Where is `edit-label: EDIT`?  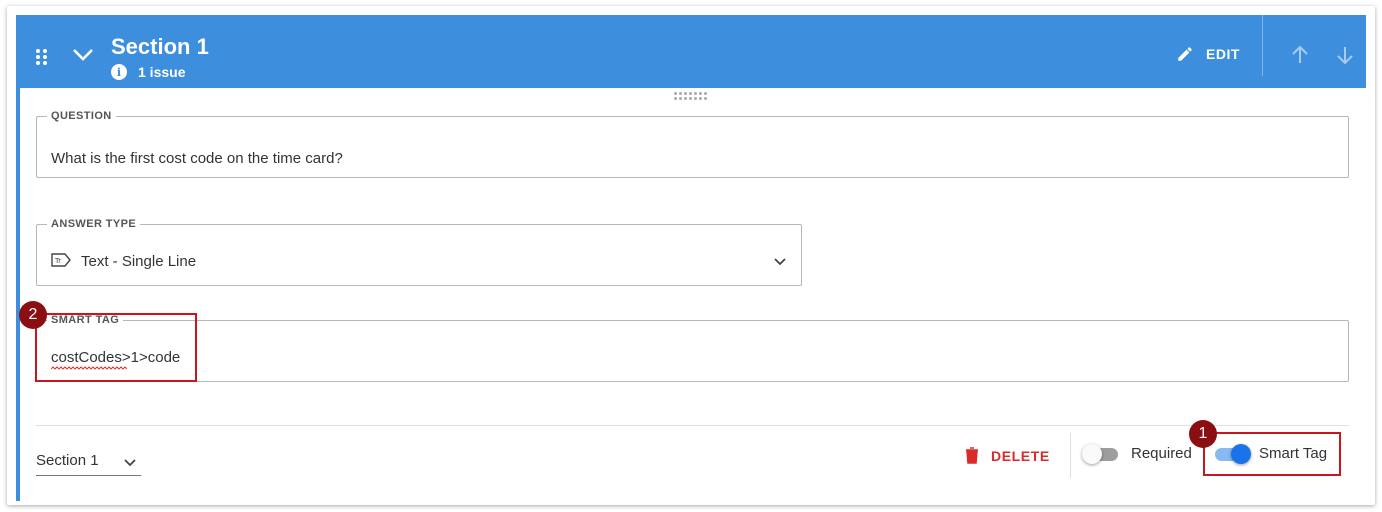
edit-label: EDIT is located at coordinates (1223, 54).